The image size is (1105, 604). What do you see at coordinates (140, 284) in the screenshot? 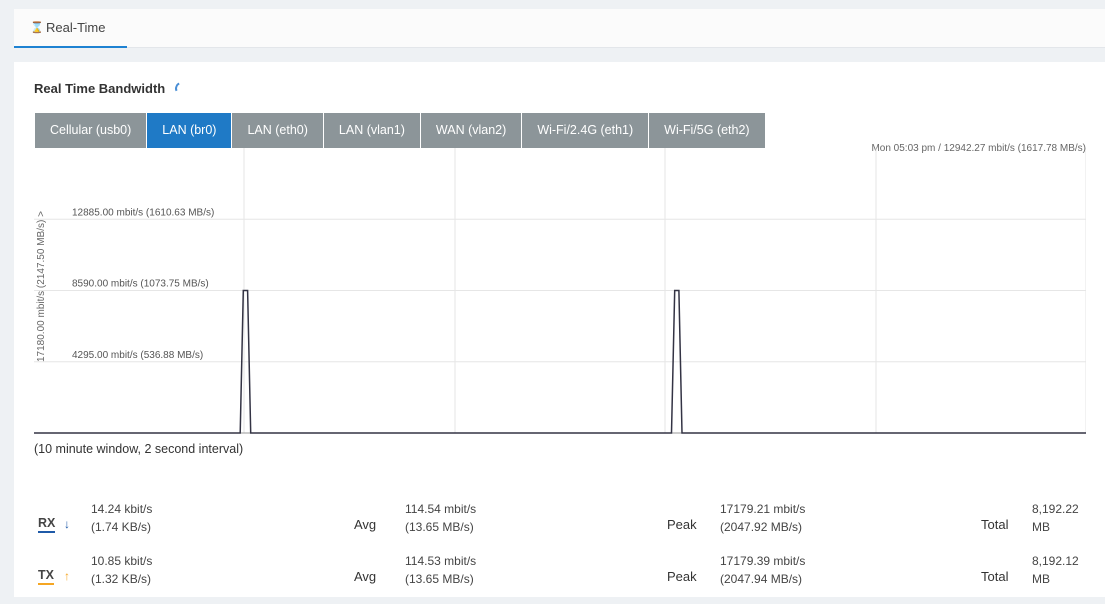
I see `gridline-label: 8590.00 mbit/s (1073.75 MB/s)` at bounding box center [140, 284].